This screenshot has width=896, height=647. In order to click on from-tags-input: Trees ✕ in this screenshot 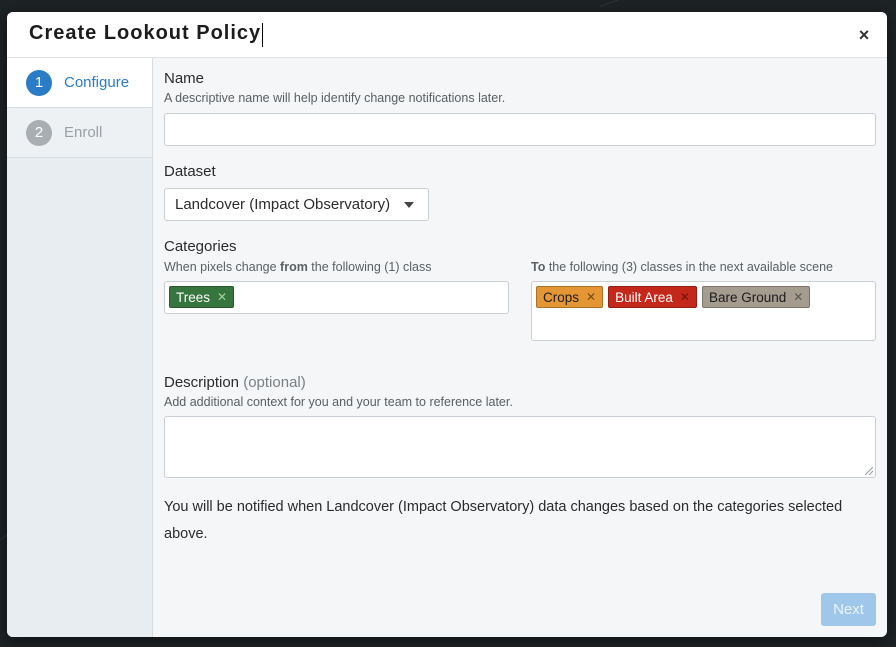, I will do `click(336, 297)`.